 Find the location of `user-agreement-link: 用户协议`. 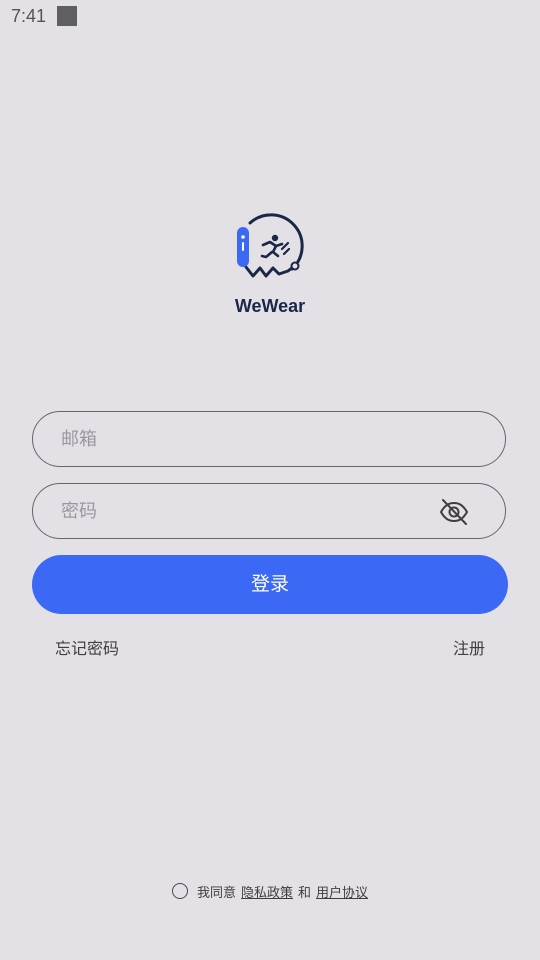

user-agreement-link: 用户协议 is located at coordinates (342, 891).